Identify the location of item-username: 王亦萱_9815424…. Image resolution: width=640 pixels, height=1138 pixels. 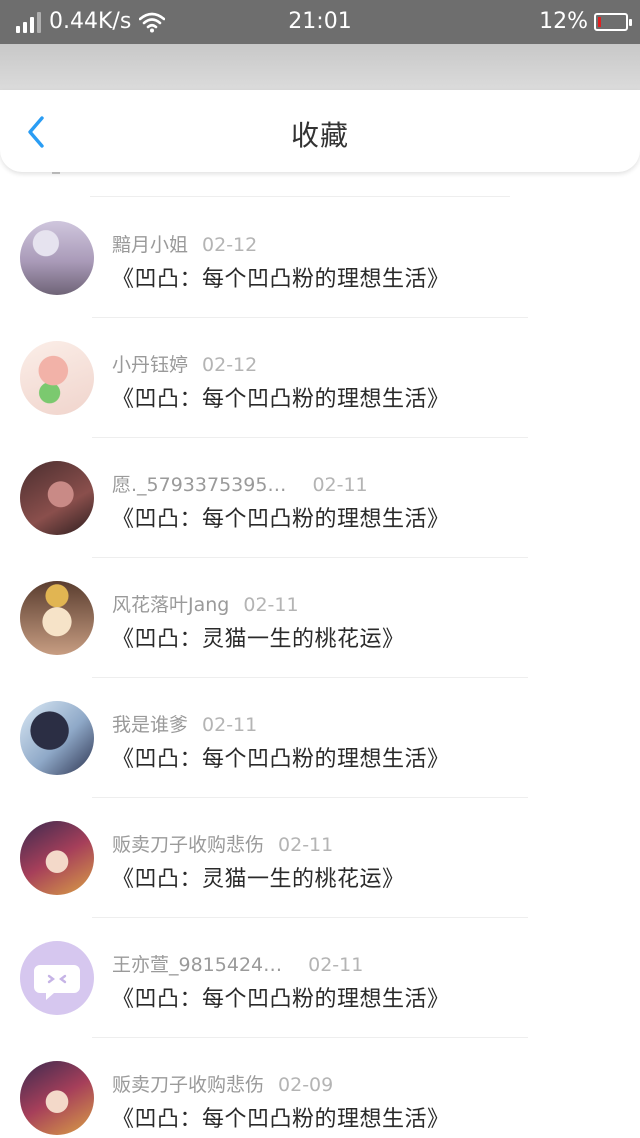
(197, 965).